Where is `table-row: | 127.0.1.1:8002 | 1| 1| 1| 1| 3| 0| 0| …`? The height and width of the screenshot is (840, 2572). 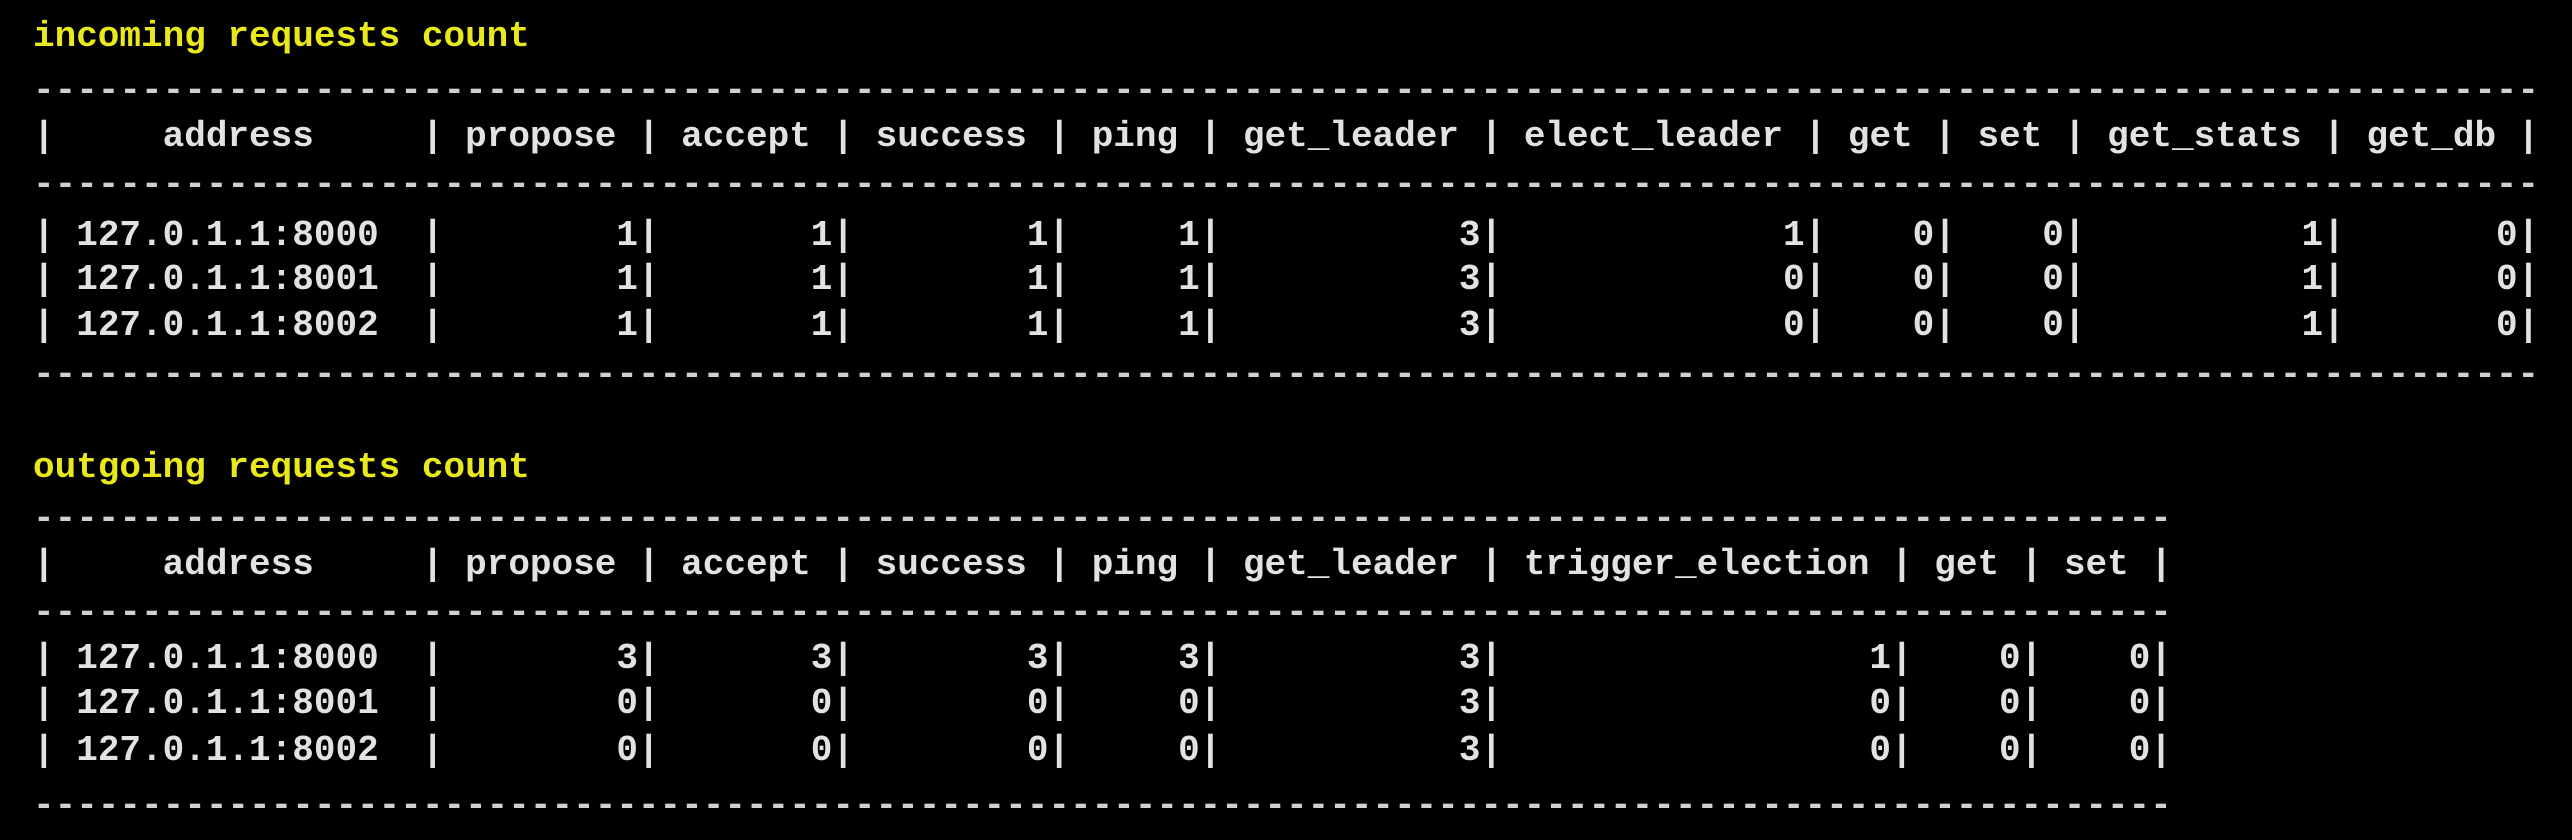 table-row: | 127.0.1.1:8002 | 1| 1| 1| 1| 3| 0| 0| … is located at coordinates (1286, 325).